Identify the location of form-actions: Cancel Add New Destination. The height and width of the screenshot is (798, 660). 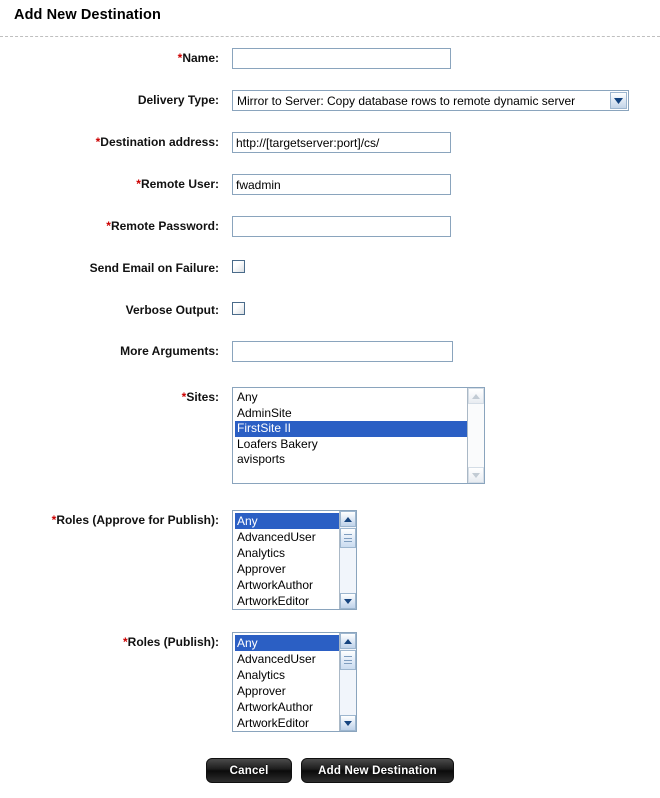
(330, 770).